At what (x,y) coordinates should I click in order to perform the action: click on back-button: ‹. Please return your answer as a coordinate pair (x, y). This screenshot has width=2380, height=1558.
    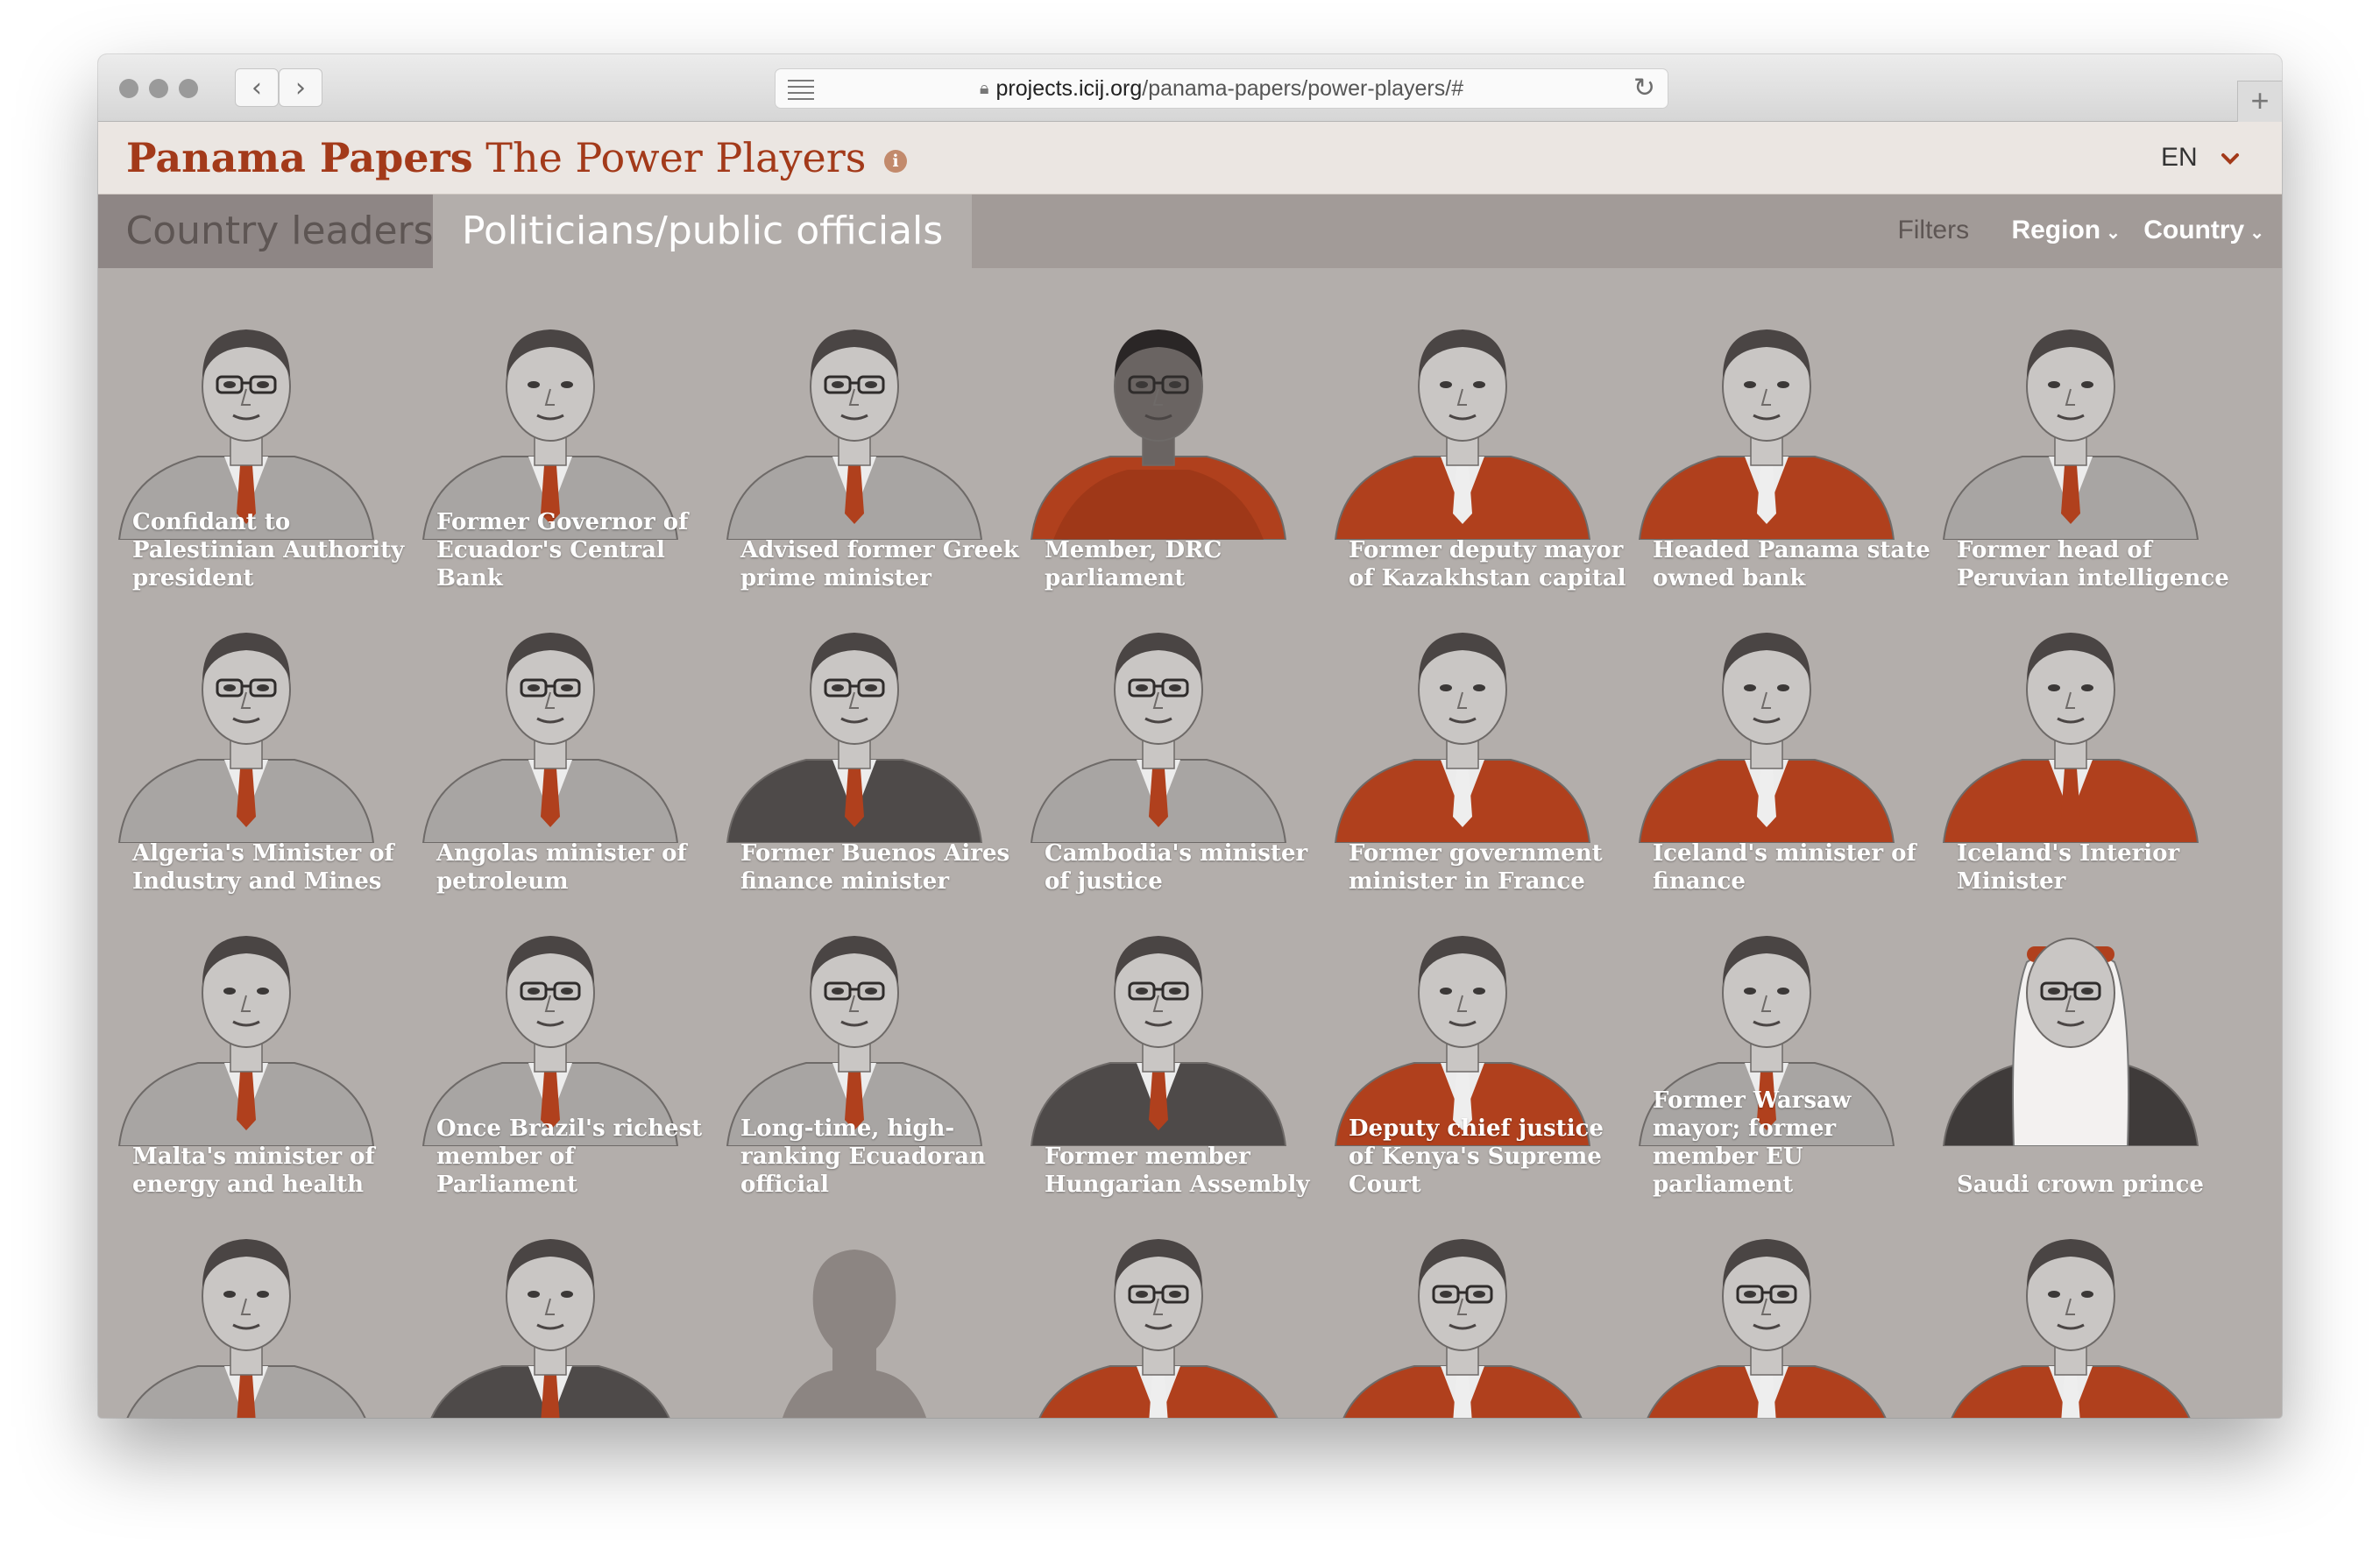
    Looking at the image, I should click on (257, 87).